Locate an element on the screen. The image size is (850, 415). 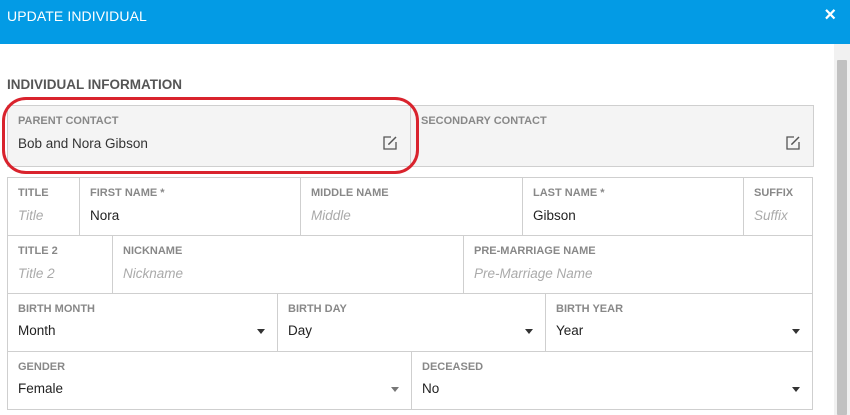
last-name-label: LAST NAME * is located at coordinates (569, 193).